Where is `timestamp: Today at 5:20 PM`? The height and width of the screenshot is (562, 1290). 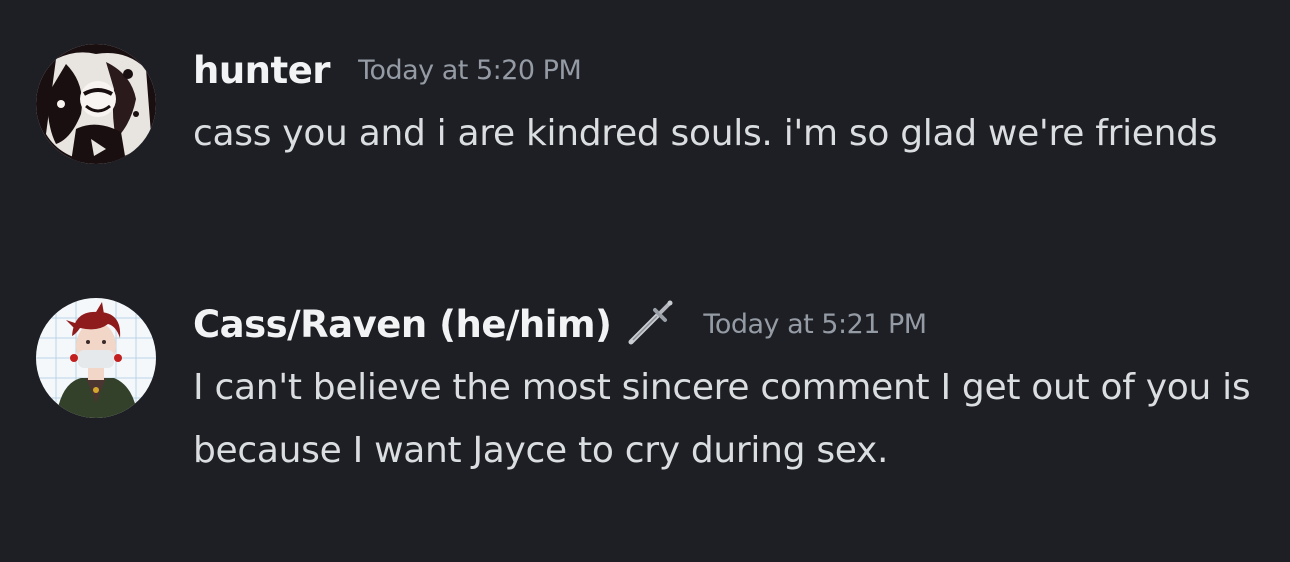
timestamp: Today at 5:20 PM is located at coordinates (470, 70).